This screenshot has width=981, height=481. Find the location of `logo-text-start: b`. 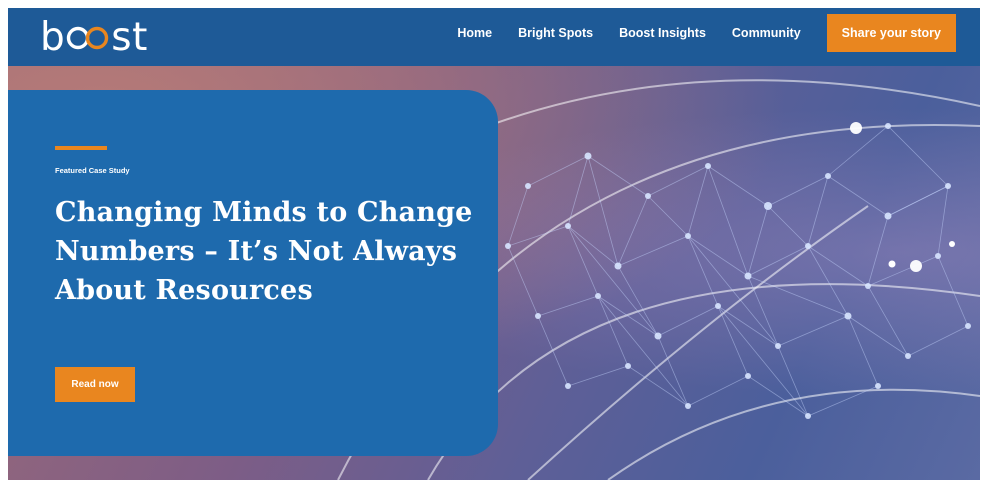

logo-text-start: b is located at coordinates (53, 37).